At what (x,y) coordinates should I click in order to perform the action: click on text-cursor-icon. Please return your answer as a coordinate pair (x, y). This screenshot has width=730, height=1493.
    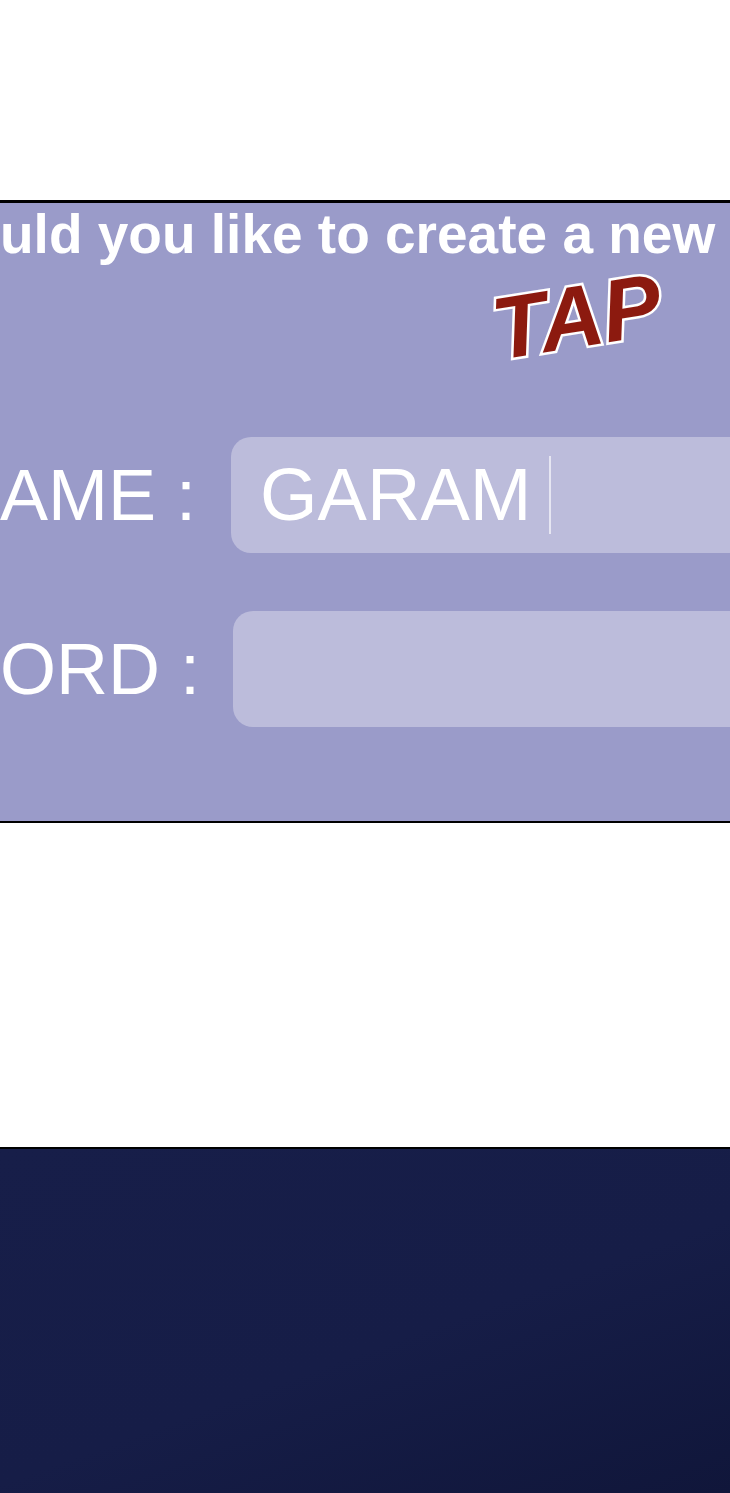
    Looking at the image, I should click on (550, 495).